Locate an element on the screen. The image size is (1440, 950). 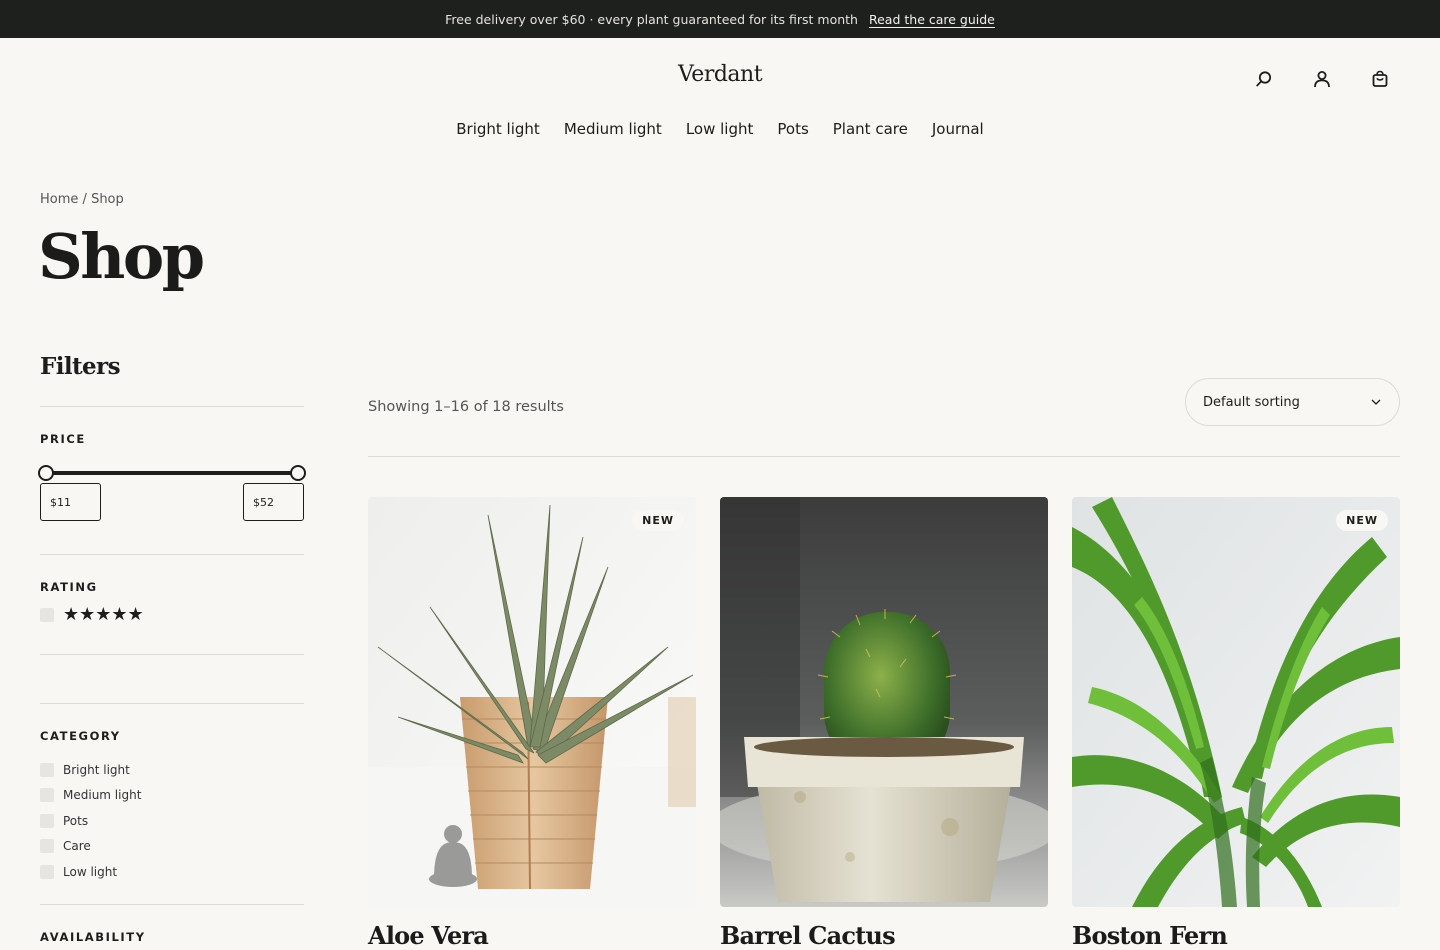
rating-option: ★★★★★ is located at coordinates (172, 615).